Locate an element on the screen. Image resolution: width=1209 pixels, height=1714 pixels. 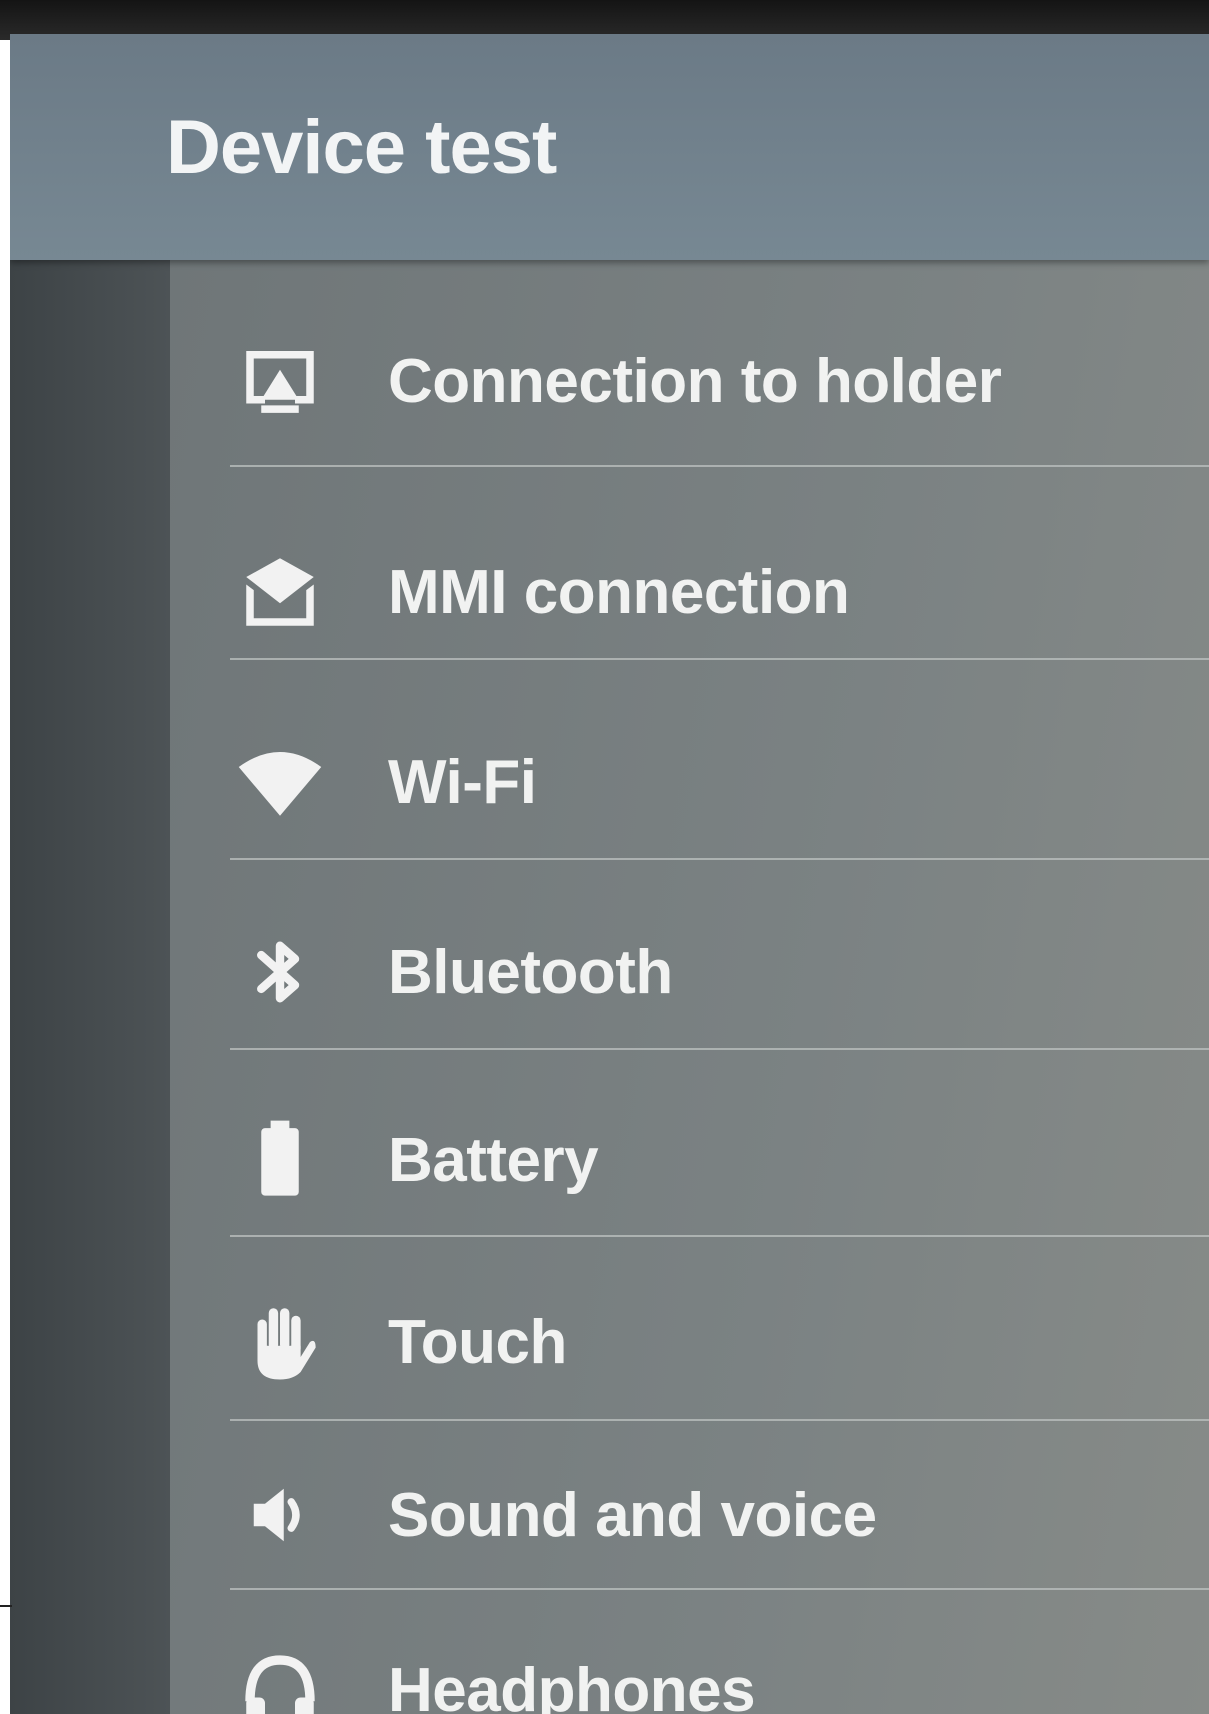
menu-item-touch: Touch is located at coordinates (719, 1342).